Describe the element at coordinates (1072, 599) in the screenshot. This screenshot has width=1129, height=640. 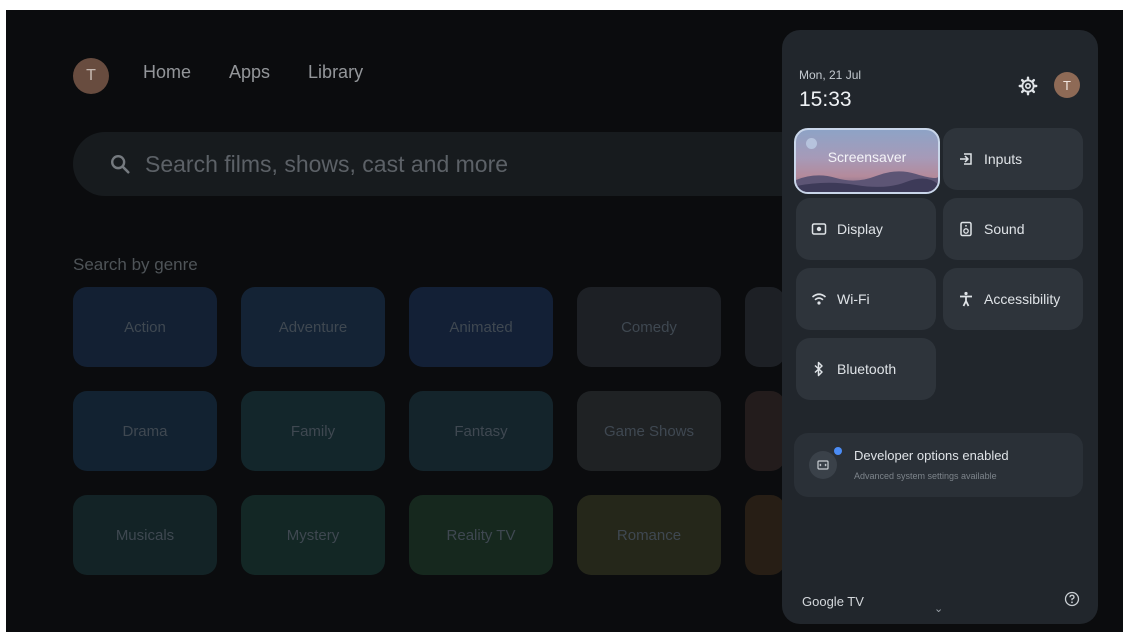
I see `help-icon` at that location.